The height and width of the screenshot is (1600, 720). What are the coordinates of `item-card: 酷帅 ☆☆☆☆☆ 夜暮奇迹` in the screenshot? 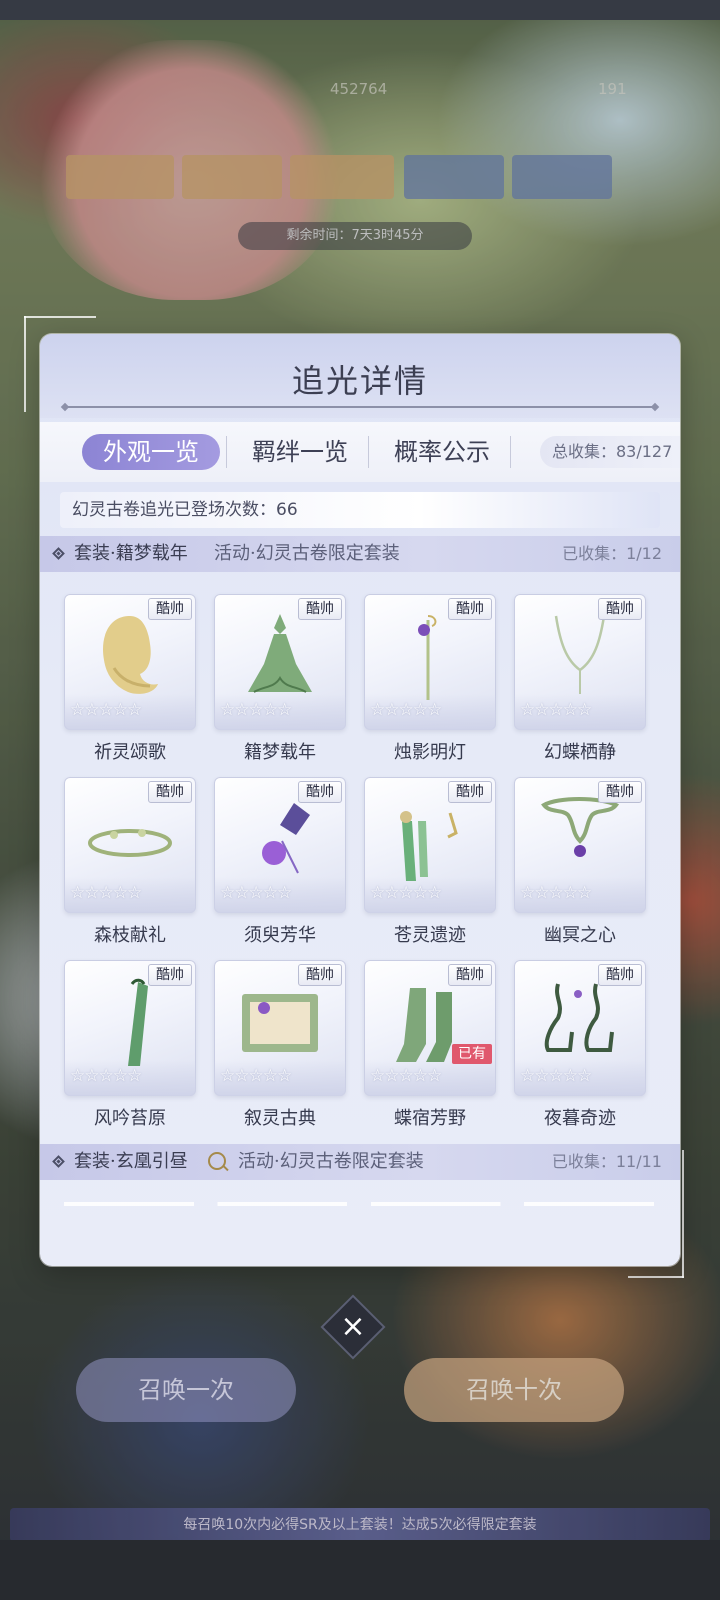 It's located at (580, 1049).